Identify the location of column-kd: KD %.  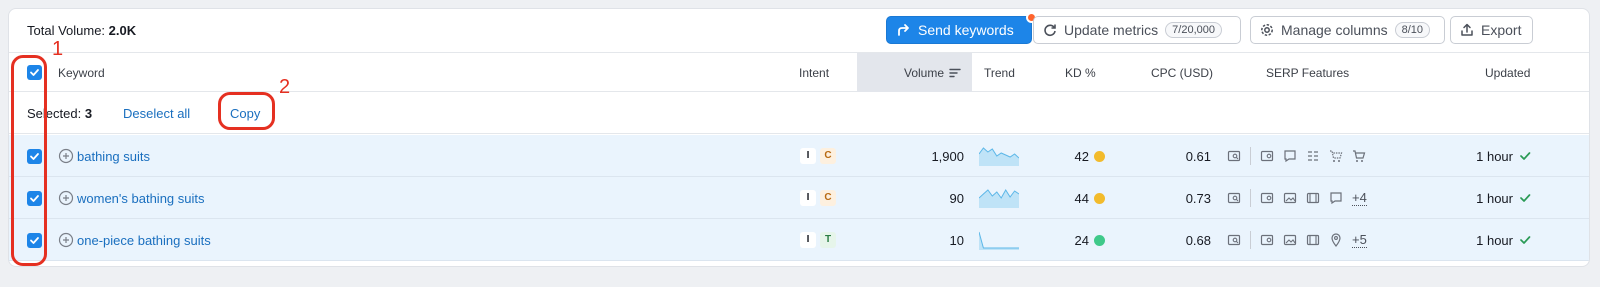
(1080, 72).